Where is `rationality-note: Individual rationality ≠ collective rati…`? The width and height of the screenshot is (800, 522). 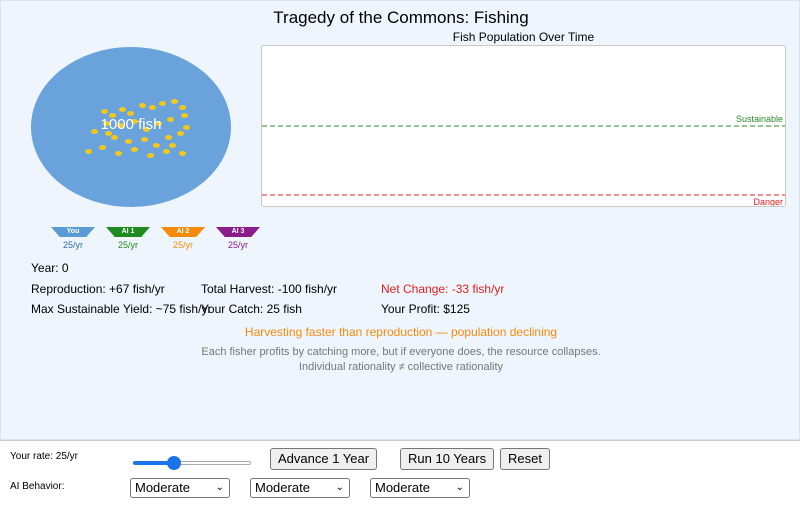 rationality-note: Individual rationality ≠ collective rati… is located at coordinates (401, 367).